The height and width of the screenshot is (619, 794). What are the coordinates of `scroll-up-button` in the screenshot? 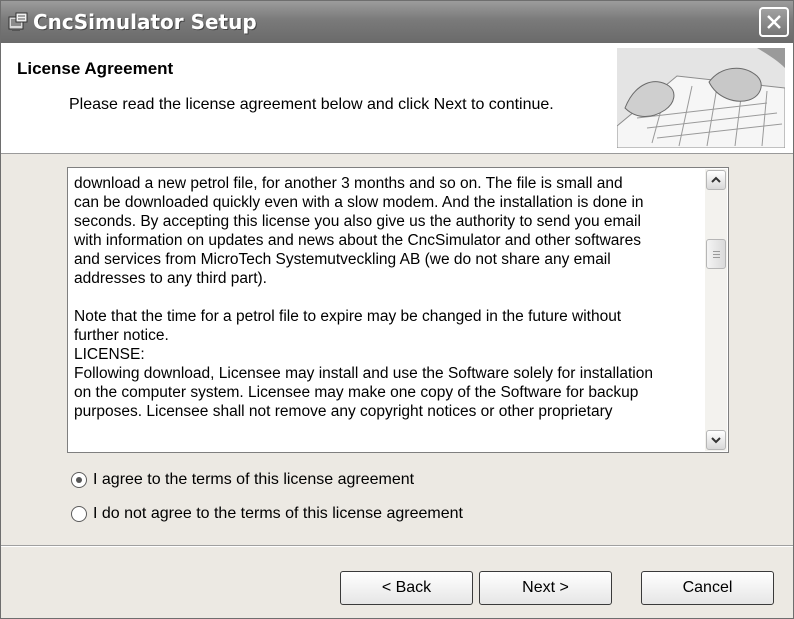 It's located at (716, 180).